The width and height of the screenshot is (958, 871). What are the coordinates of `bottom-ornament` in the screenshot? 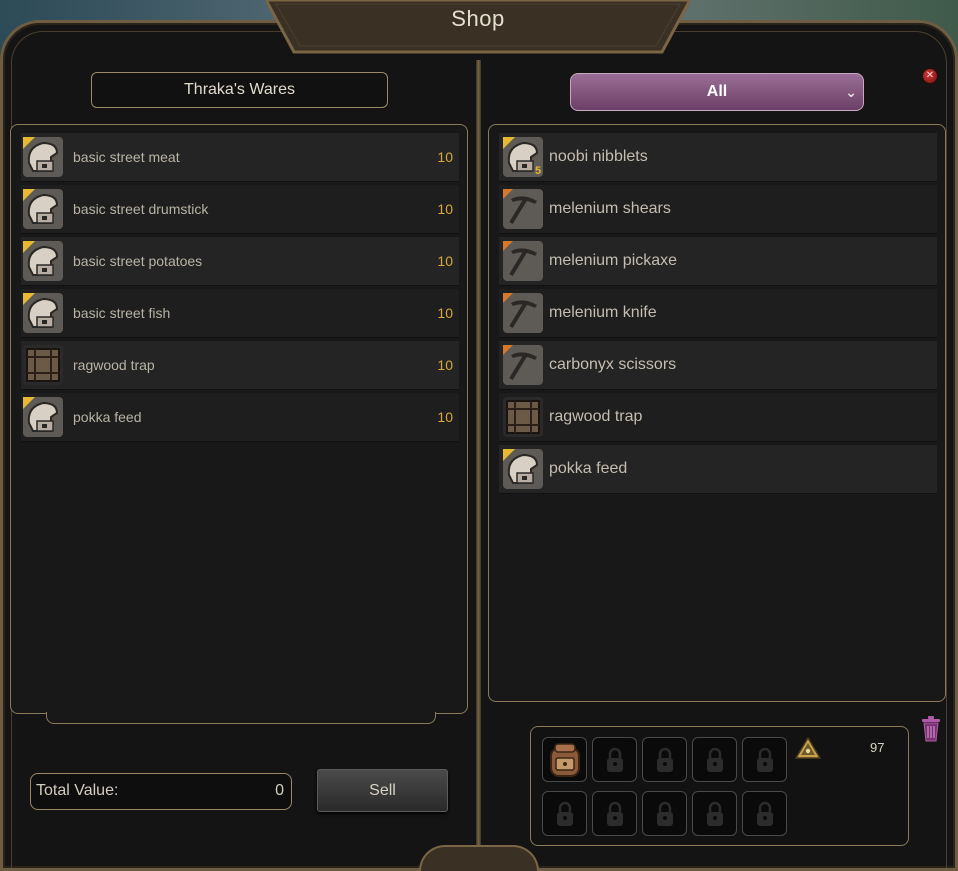 It's located at (479, 858).